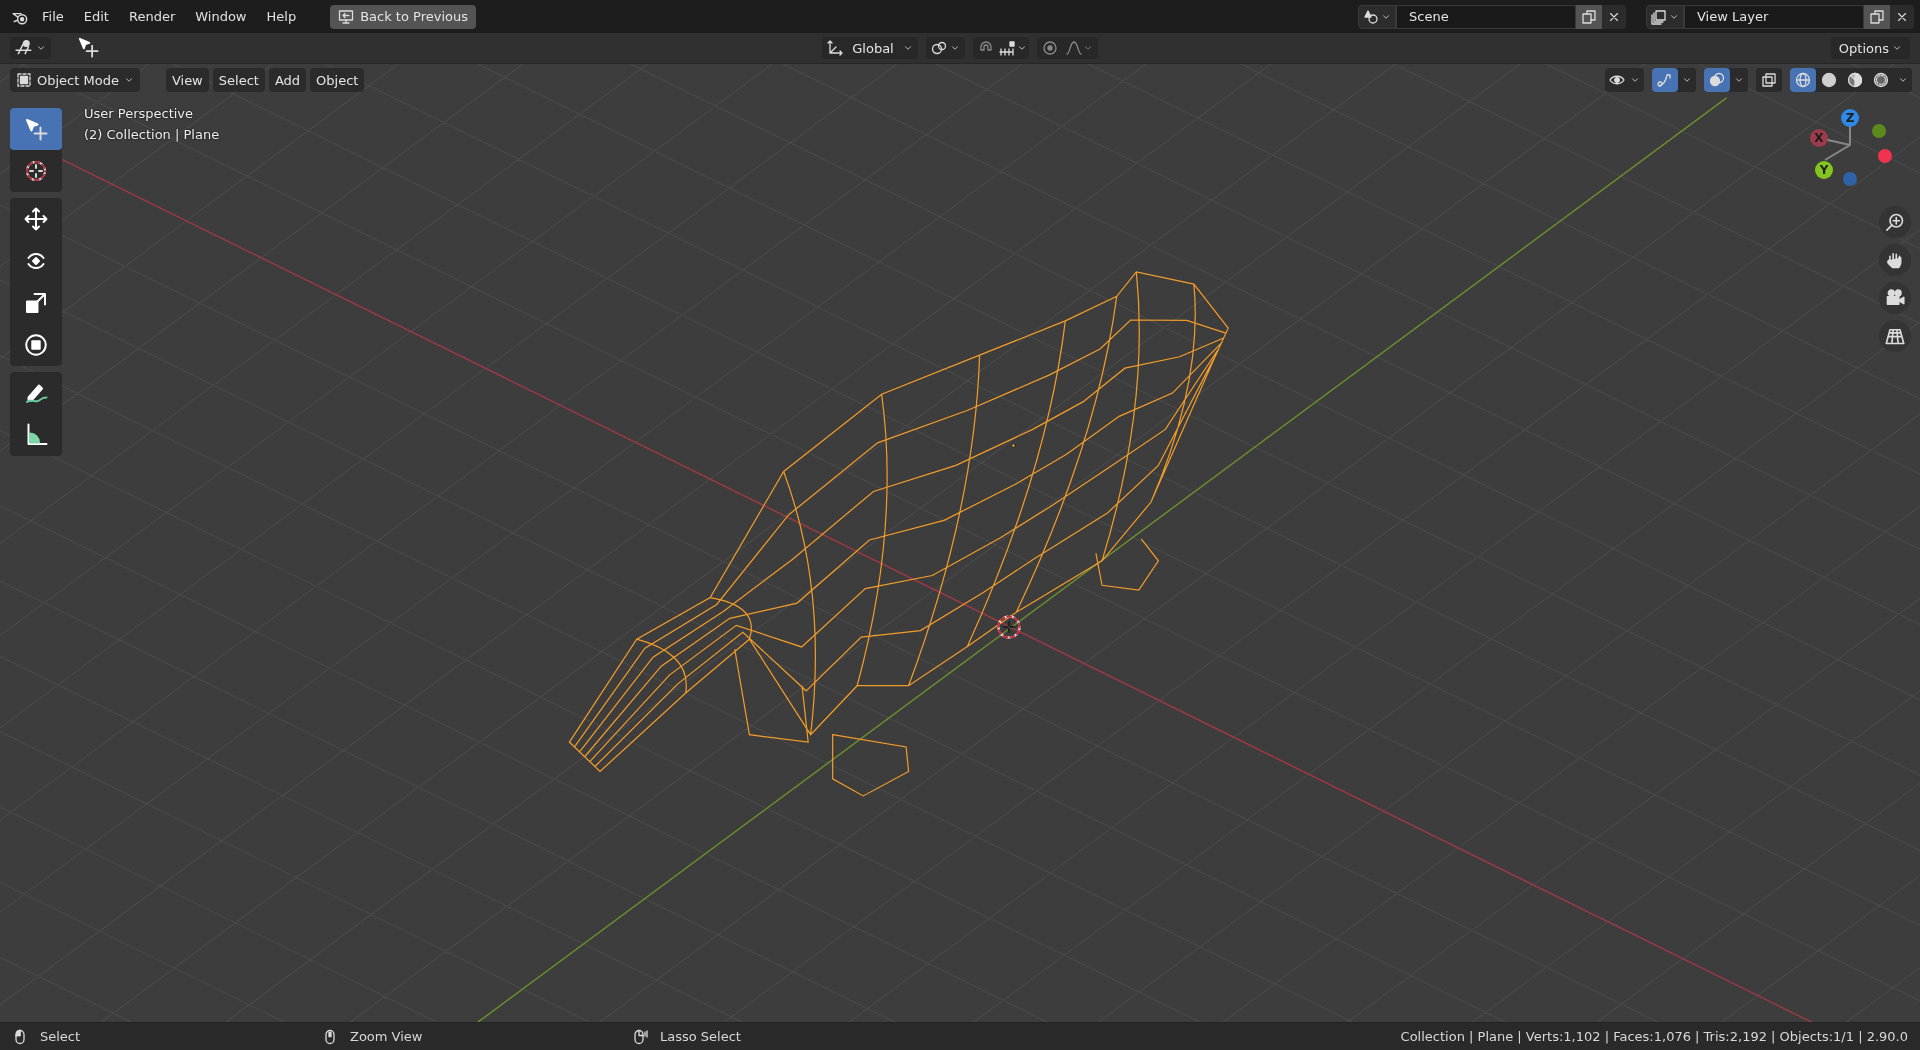 The height and width of the screenshot is (1050, 1920). What do you see at coordinates (187, 80) in the screenshot?
I see `menu-item: View` at bounding box center [187, 80].